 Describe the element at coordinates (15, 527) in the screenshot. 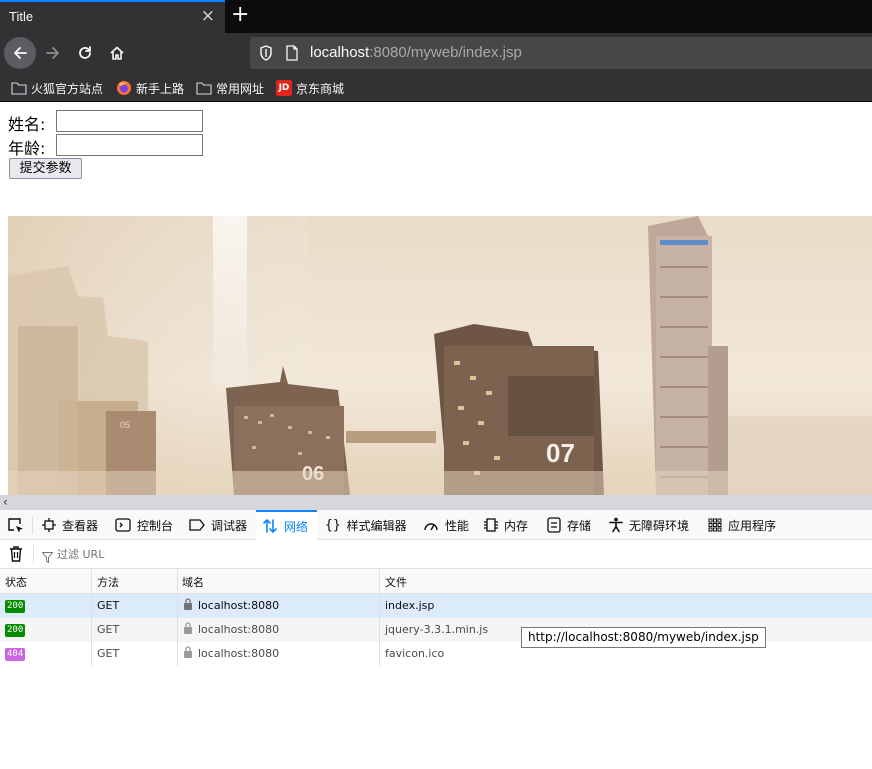

I see `element-picker-icon` at that location.